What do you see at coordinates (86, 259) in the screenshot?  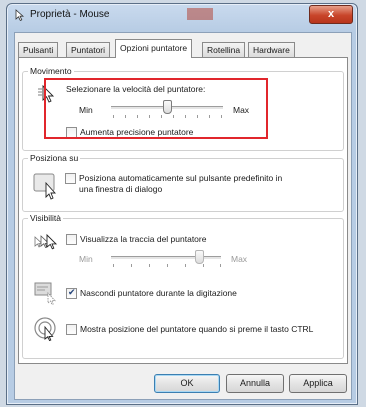 I see `trails-min-label: Min` at bounding box center [86, 259].